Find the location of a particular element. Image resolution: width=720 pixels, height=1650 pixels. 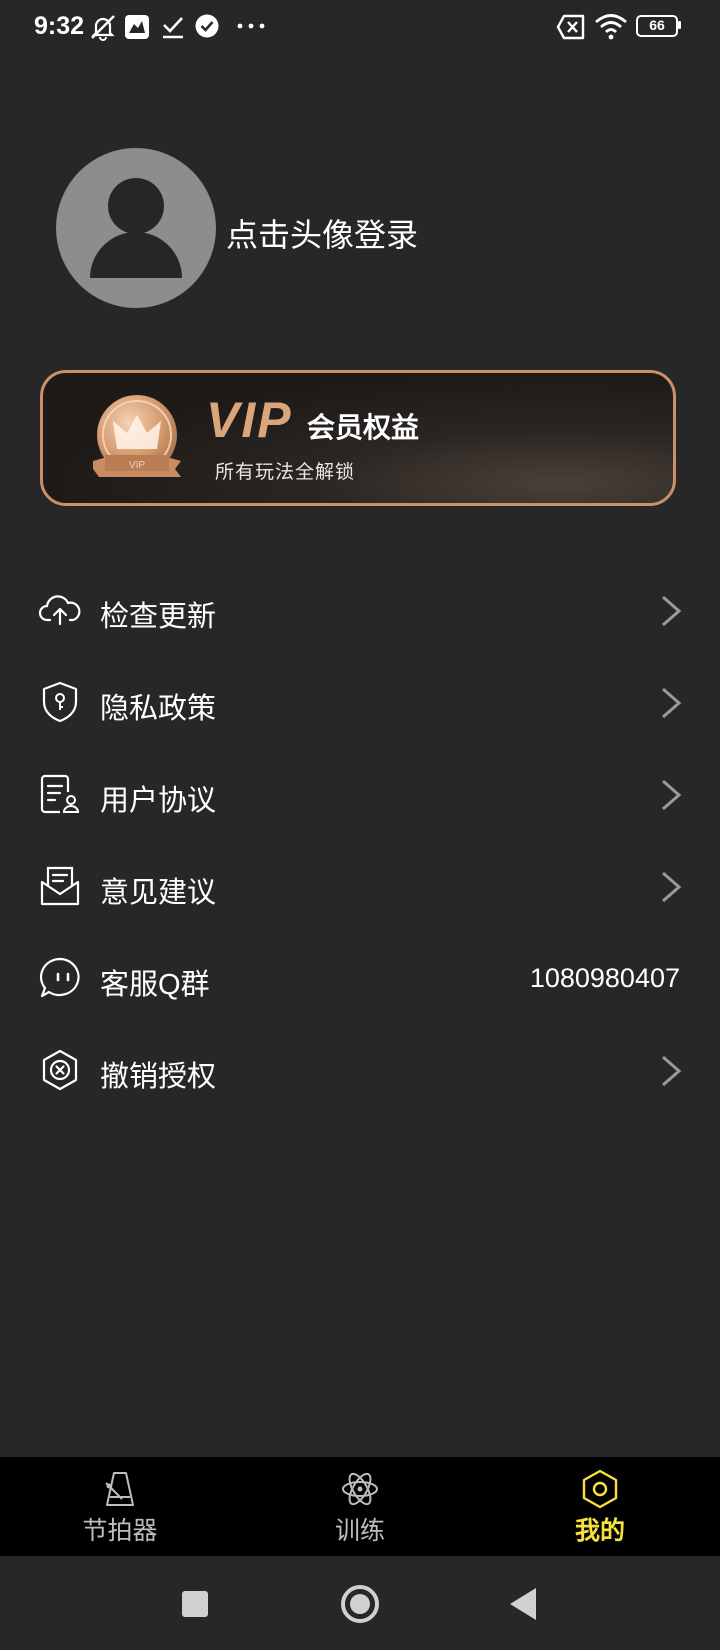

status-bar: 9:32 66 is located at coordinates (360, 27).